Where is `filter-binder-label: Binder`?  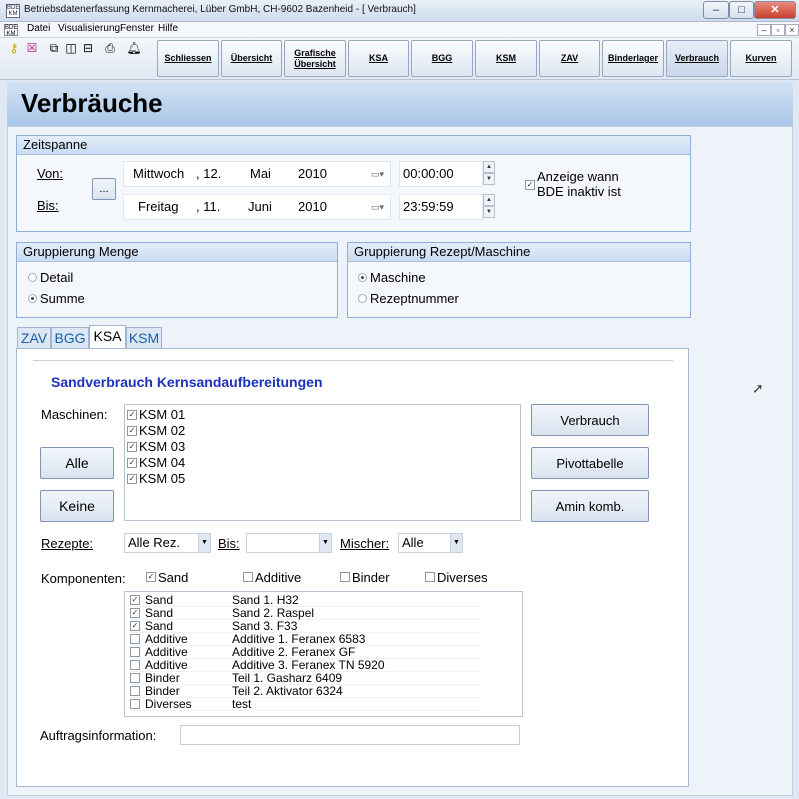 filter-binder-label: Binder is located at coordinates (371, 577).